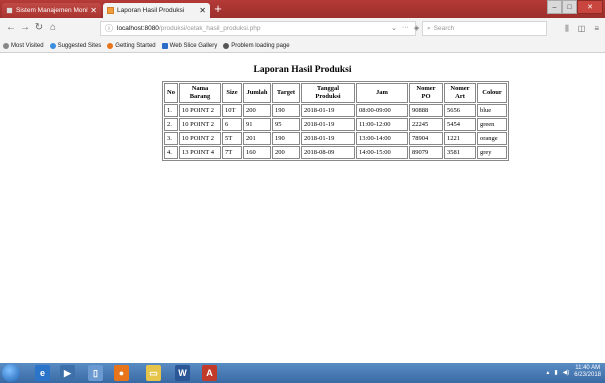 The height and width of the screenshot is (383, 605). I want to click on bookmark-suggested-sites: Suggested Sites, so click(75, 46).